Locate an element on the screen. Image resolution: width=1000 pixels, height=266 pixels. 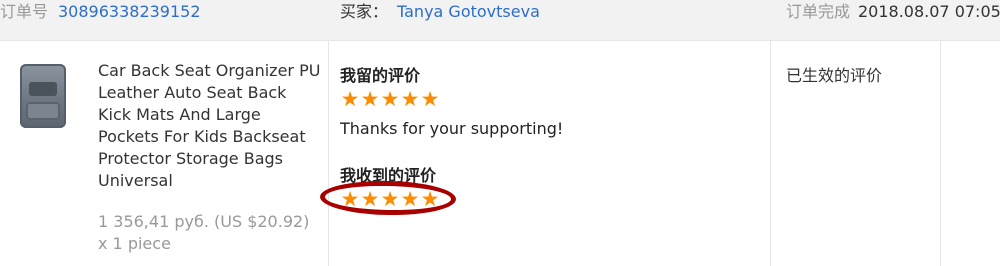
buyer-name-link: Tanya Gotovtseva is located at coordinates (468, 12).